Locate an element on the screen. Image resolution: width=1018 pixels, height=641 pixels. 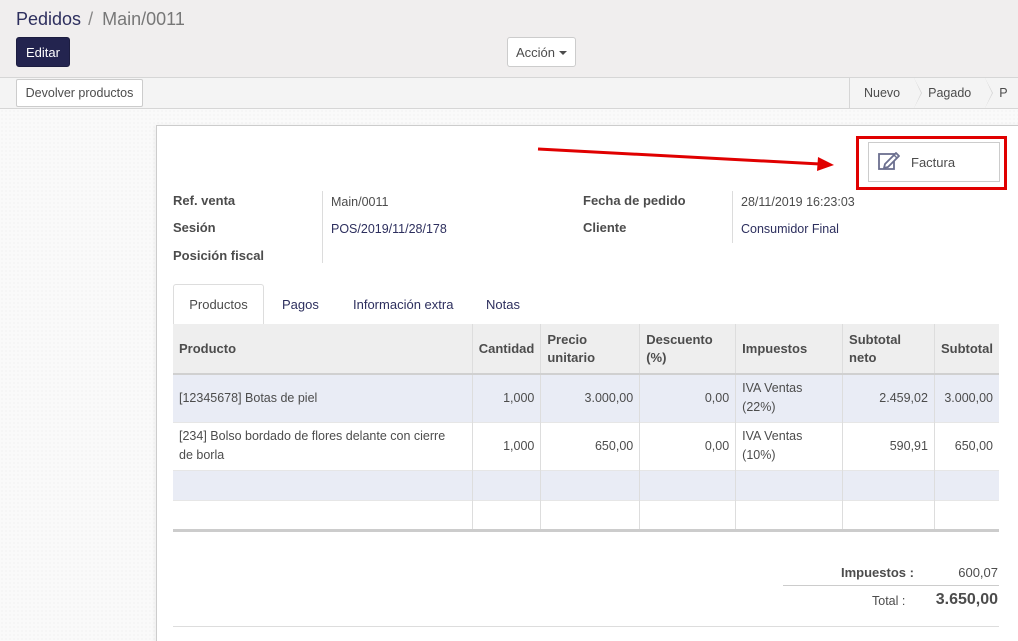
breadcrumb-current: Main/0011 is located at coordinates (143, 19).